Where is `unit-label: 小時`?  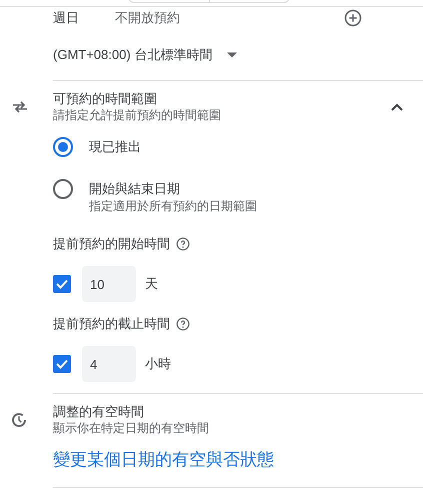 unit-label: 小時 is located at coordinates (158, 364).